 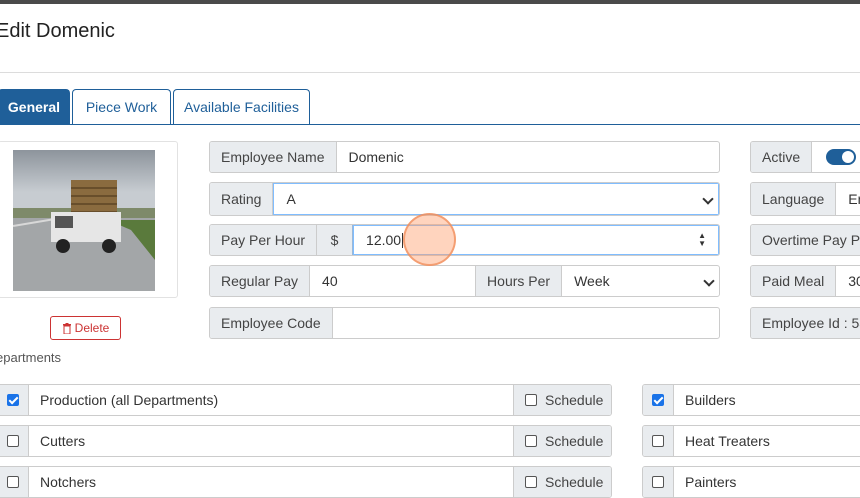 I want to click on employee-photo, so click(x=84, y=220).